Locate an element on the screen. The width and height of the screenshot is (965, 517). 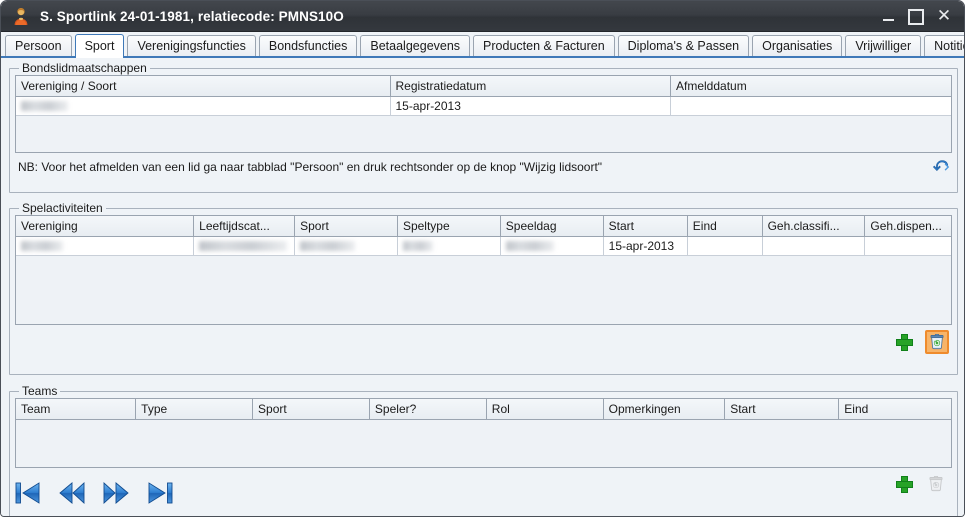
column-header-team: Team is located at coordinates (76, 409).